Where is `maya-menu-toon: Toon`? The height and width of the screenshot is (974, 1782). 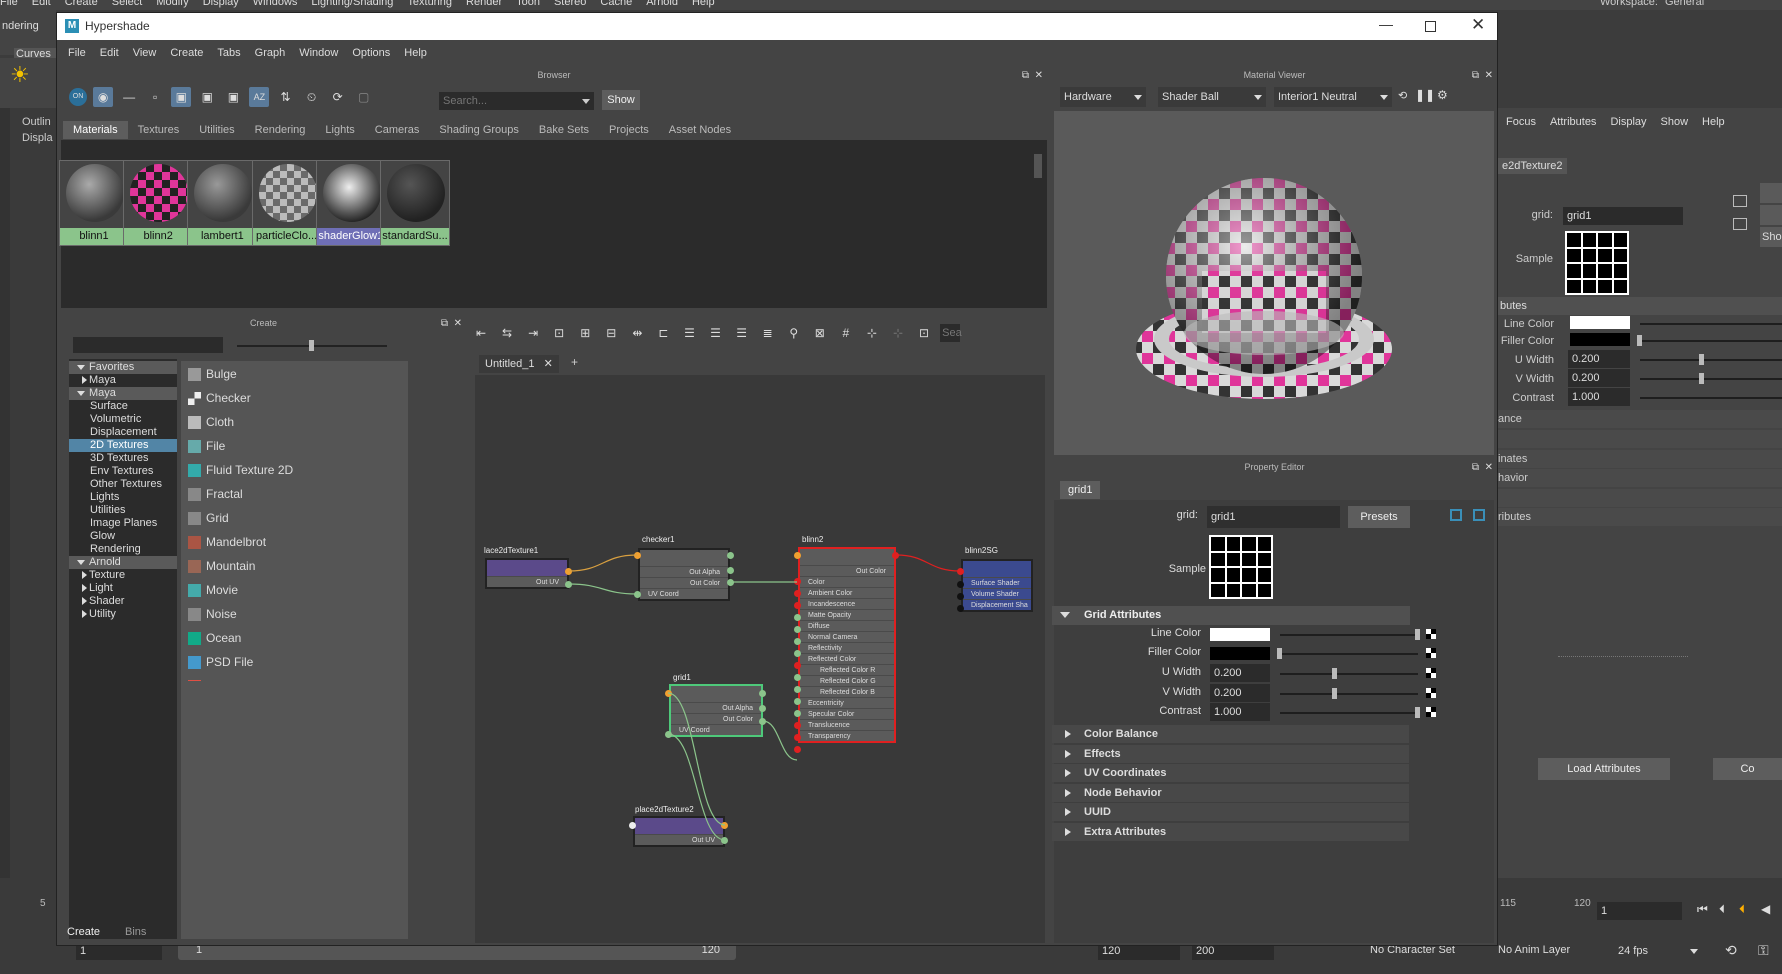
maya-menu-toon: Toon is located at coordinates (528, 4).